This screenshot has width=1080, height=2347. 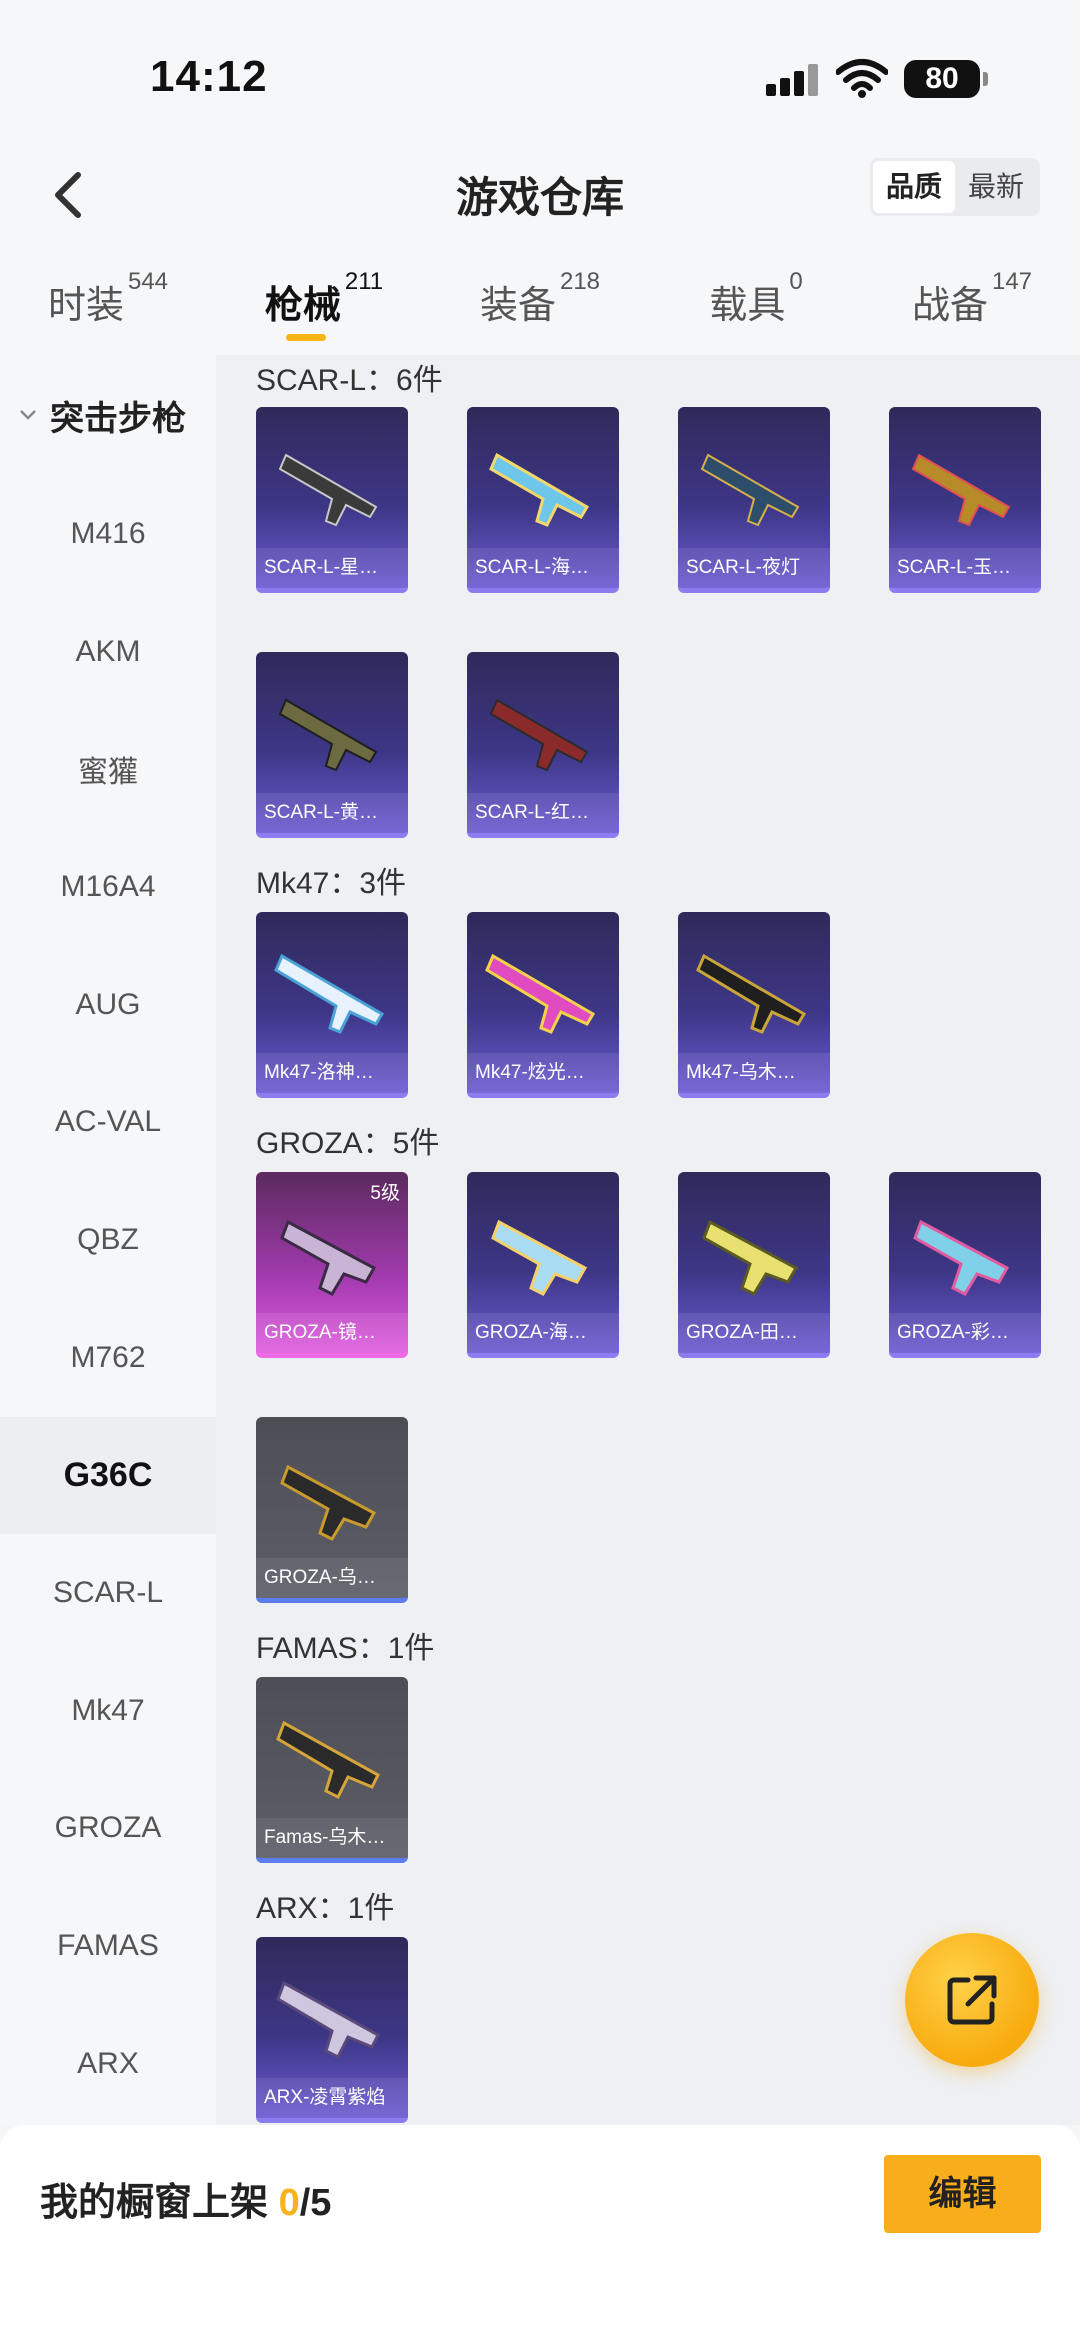 I want to click on sort-newest-button: 最新, so click(x=996, y=187).